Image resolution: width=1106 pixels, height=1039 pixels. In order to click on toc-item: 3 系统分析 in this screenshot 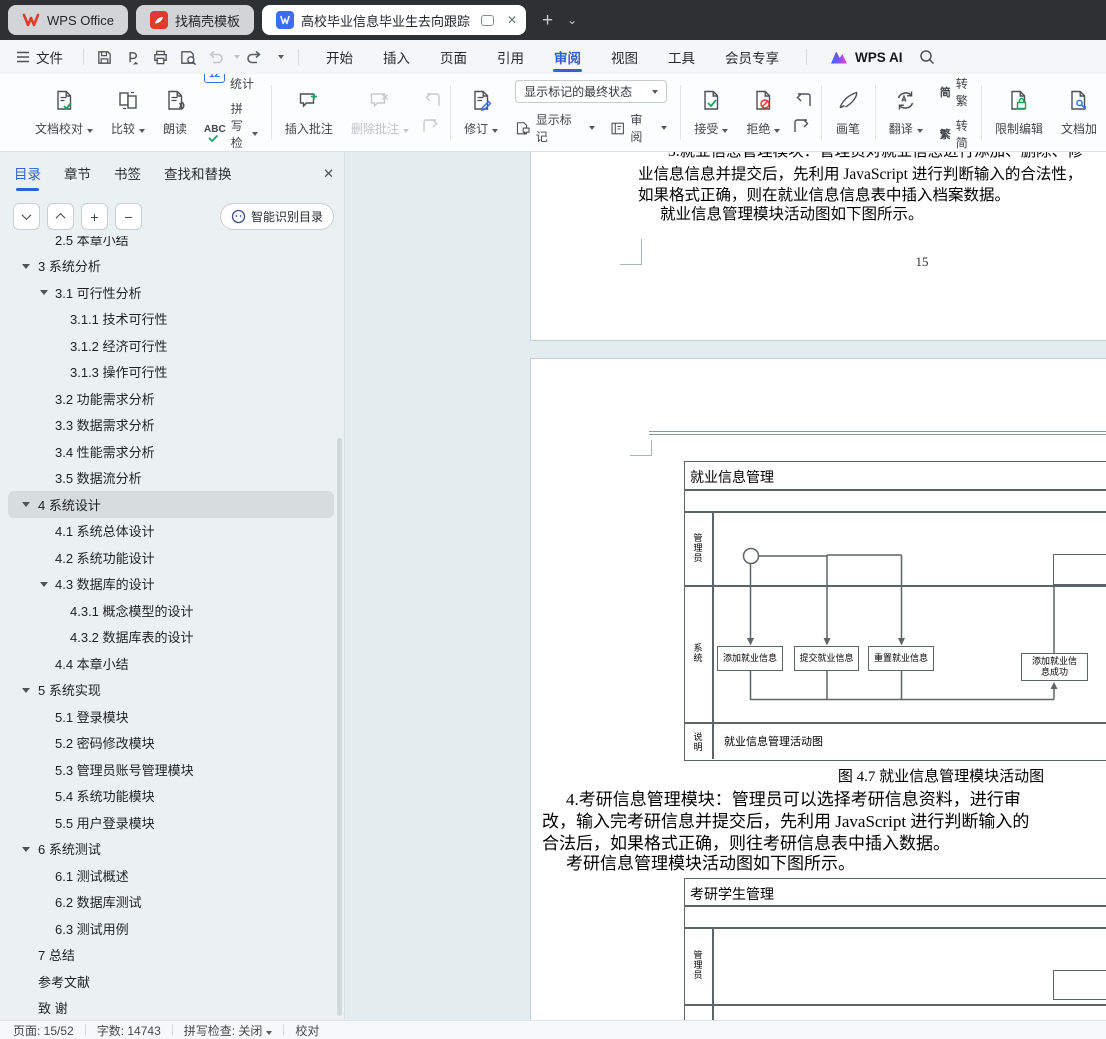, I will do `click(171, 266)`.